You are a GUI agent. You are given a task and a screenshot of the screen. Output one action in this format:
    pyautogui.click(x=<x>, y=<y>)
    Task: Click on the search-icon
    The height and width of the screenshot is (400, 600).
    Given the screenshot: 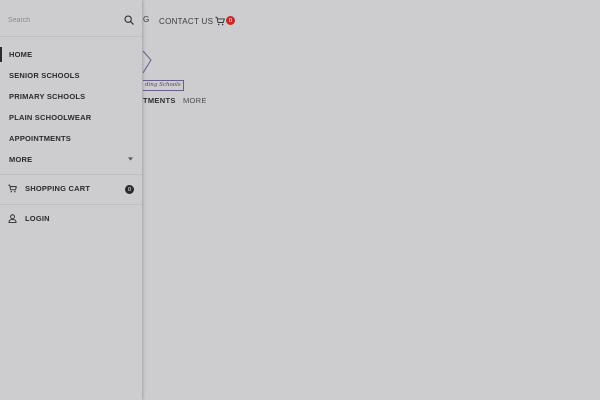 What is the action you would take?
    pyautogui.click(x=129, y=20)
    